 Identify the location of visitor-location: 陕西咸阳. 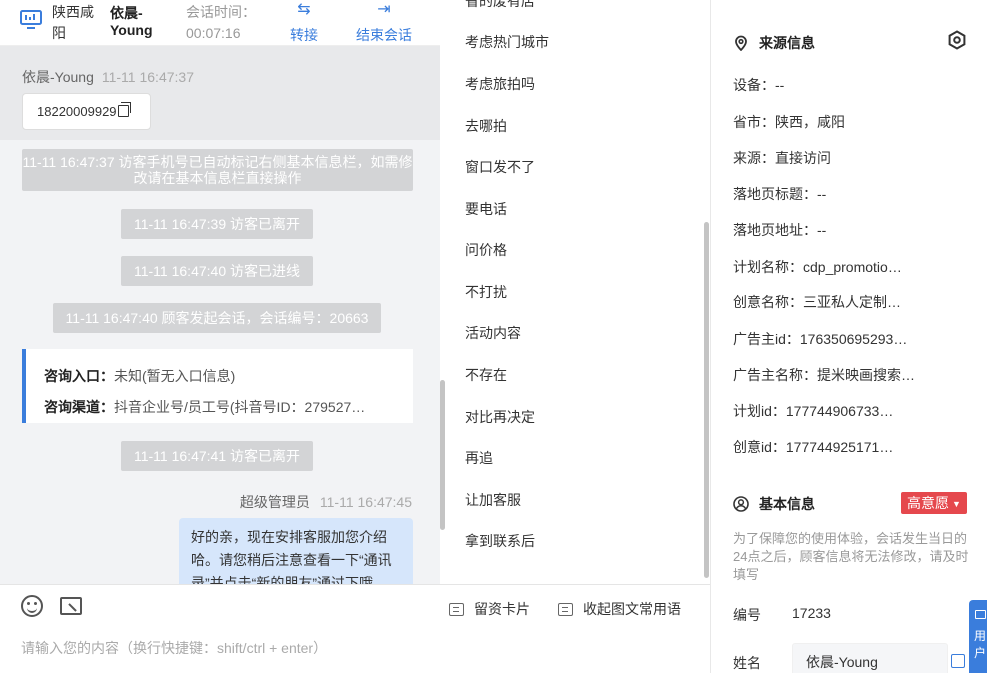
(73, 22).